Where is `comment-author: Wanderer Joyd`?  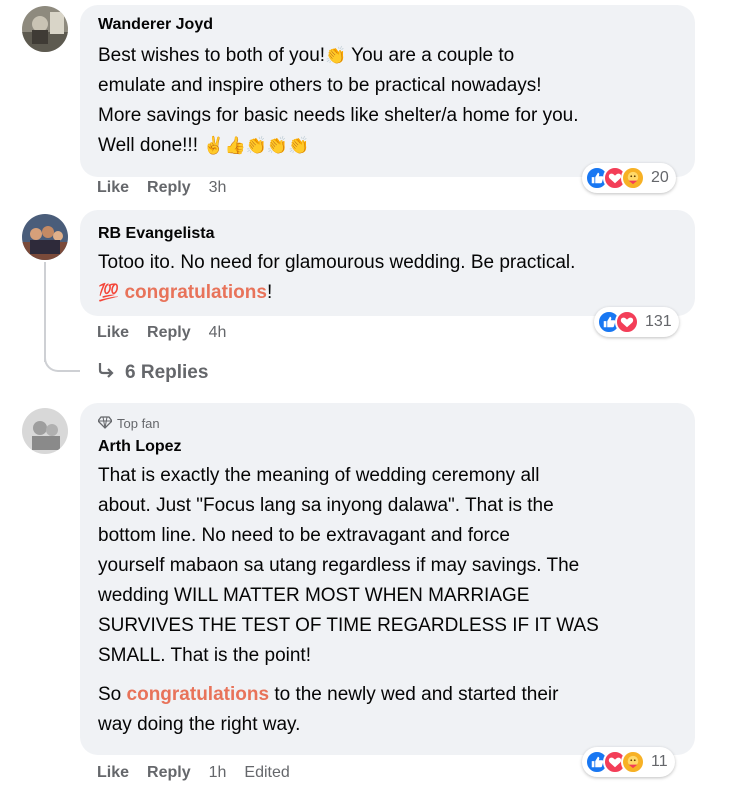
comment-author: Wanderer Joyd is located at coordinates (387, 25).